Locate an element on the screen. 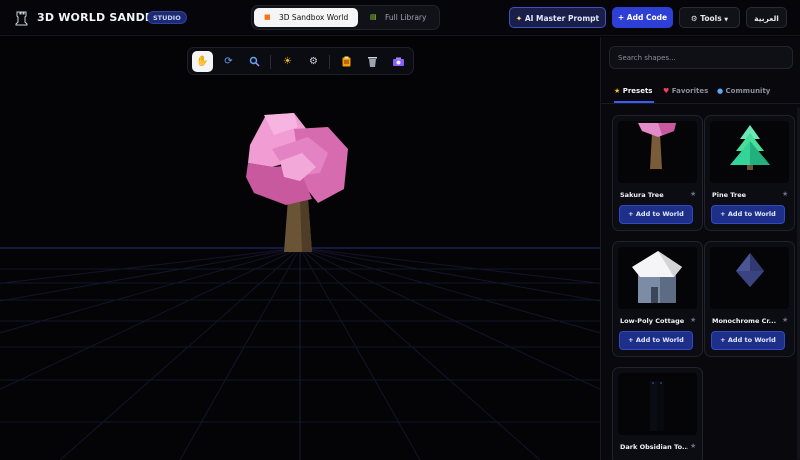 The width and height of the screenshot is (800, 460). tab-favorites: ♥ Favorites is located at coordinates (687, 93).